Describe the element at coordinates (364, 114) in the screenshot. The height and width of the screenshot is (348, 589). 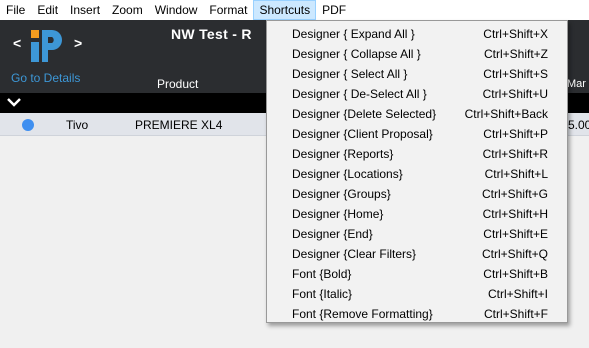
I see `menu-item-label: Designer {Delete Selected}` at that location.